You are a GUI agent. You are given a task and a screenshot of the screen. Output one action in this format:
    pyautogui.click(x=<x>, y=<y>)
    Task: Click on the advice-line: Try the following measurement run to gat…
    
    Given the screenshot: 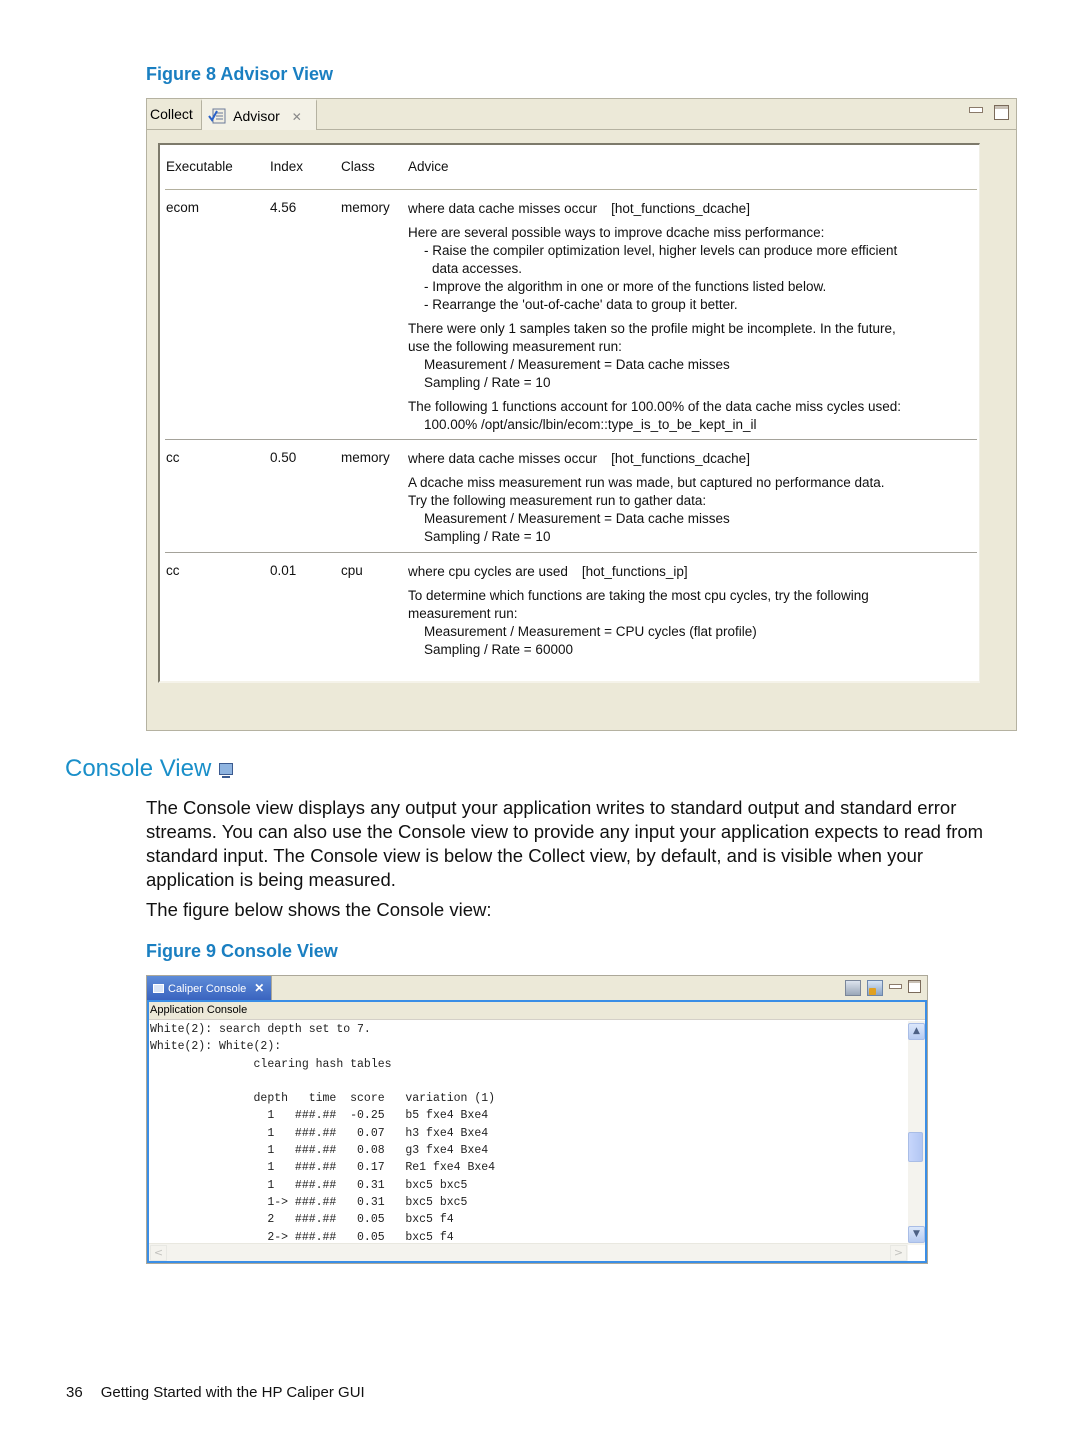 What is the action you would take?
    pyautogui.click(x=557, y=500)
    